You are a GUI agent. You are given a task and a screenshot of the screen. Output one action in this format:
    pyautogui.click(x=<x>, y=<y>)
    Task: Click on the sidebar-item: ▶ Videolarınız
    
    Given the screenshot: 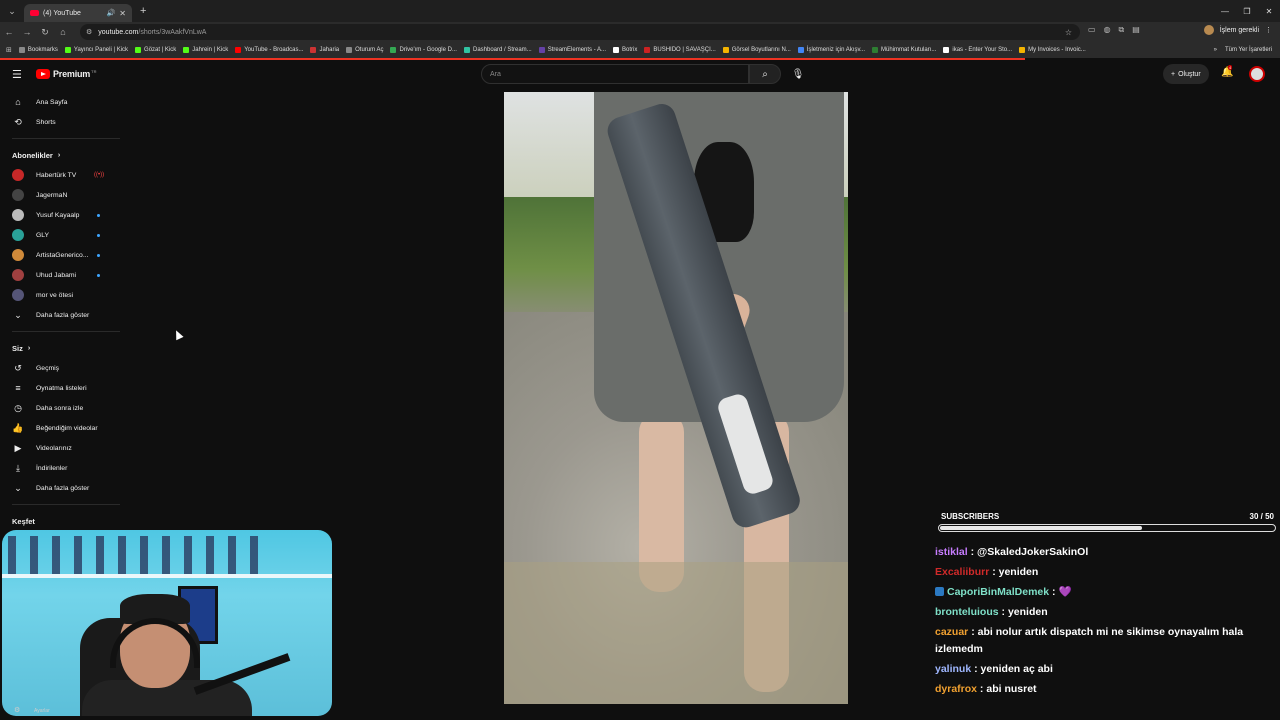 What is the action you would take?
    pyautogui.click(x=60, y=448)
    